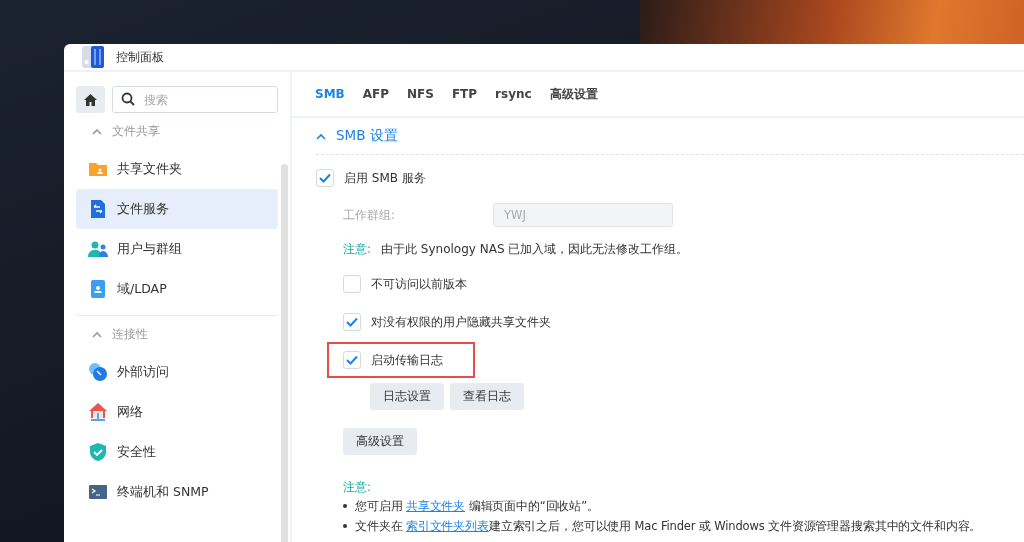  Describe the element at coordinates (177, 289) in the screenshot. I see `sidebar-item: 域/LDAP` at that location.